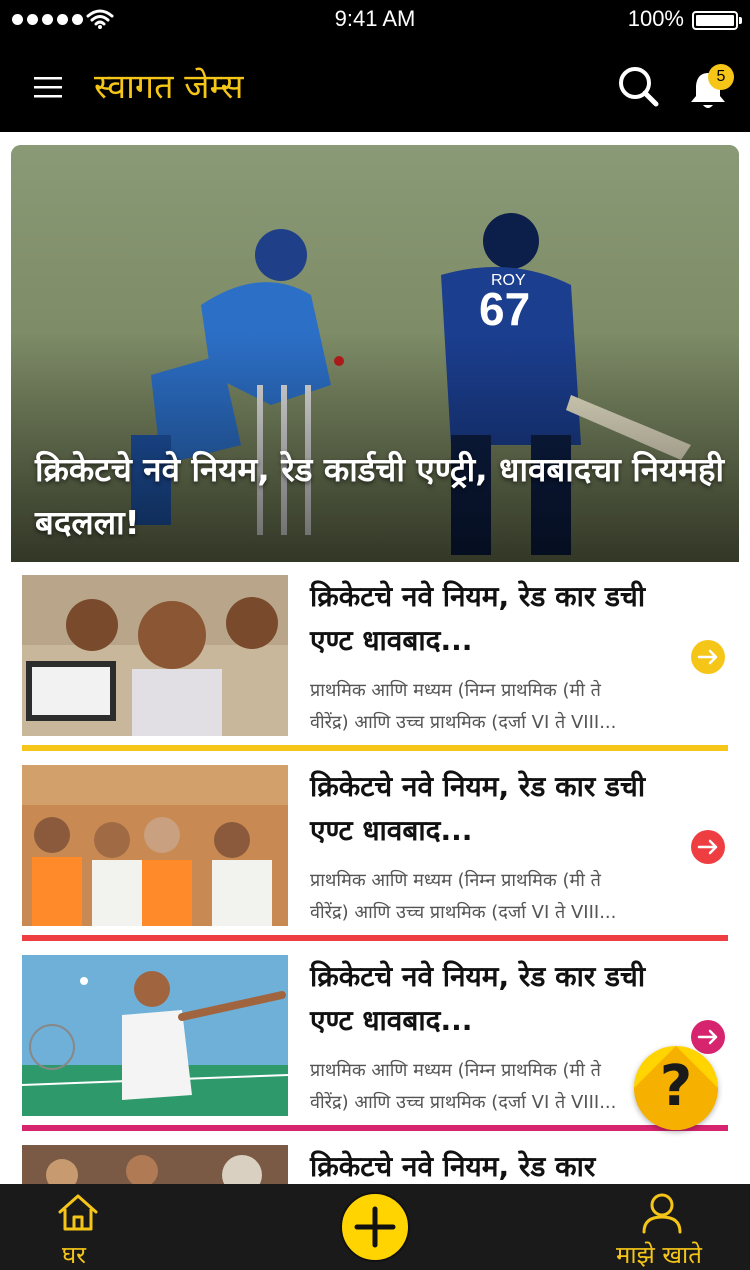  What do you see at coordinates (48, 88) in the screenshot?
I see `menu-icon` at bounding box center [48, 88].